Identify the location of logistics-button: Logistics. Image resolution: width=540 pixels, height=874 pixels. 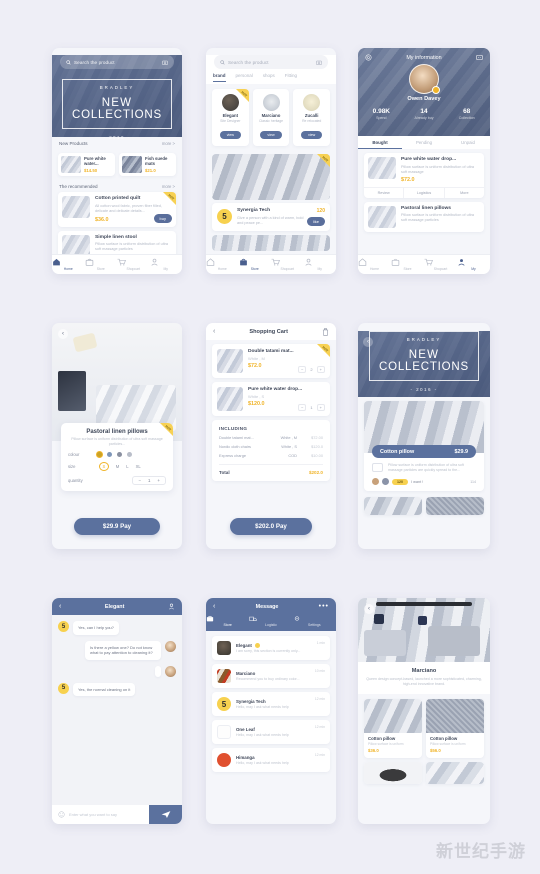
(423, 192).